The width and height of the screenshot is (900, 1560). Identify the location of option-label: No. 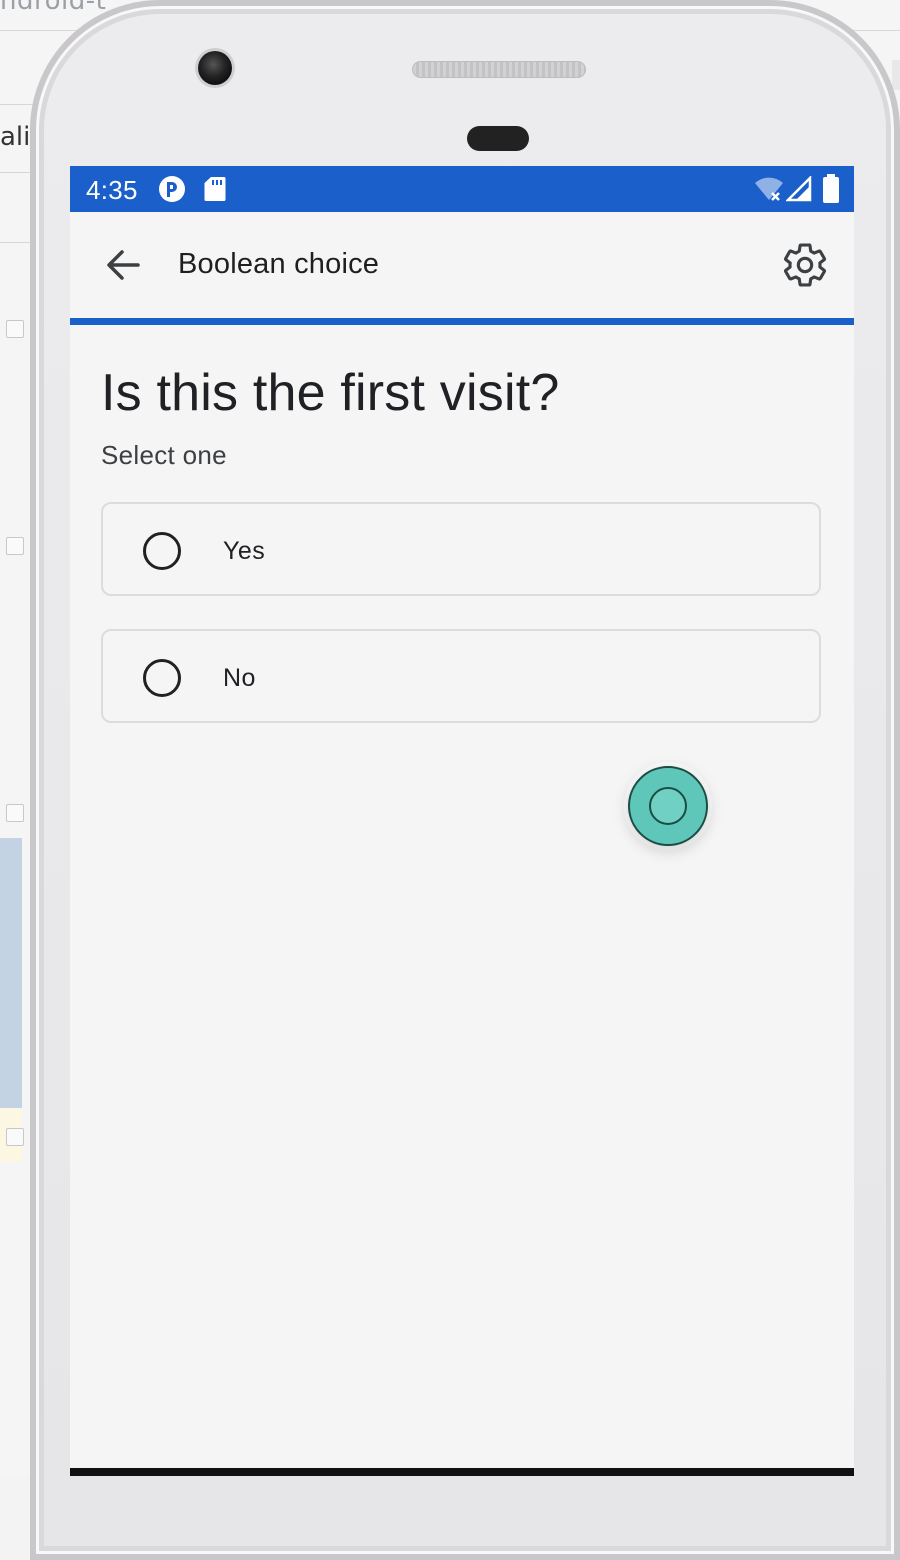
(239, 678).